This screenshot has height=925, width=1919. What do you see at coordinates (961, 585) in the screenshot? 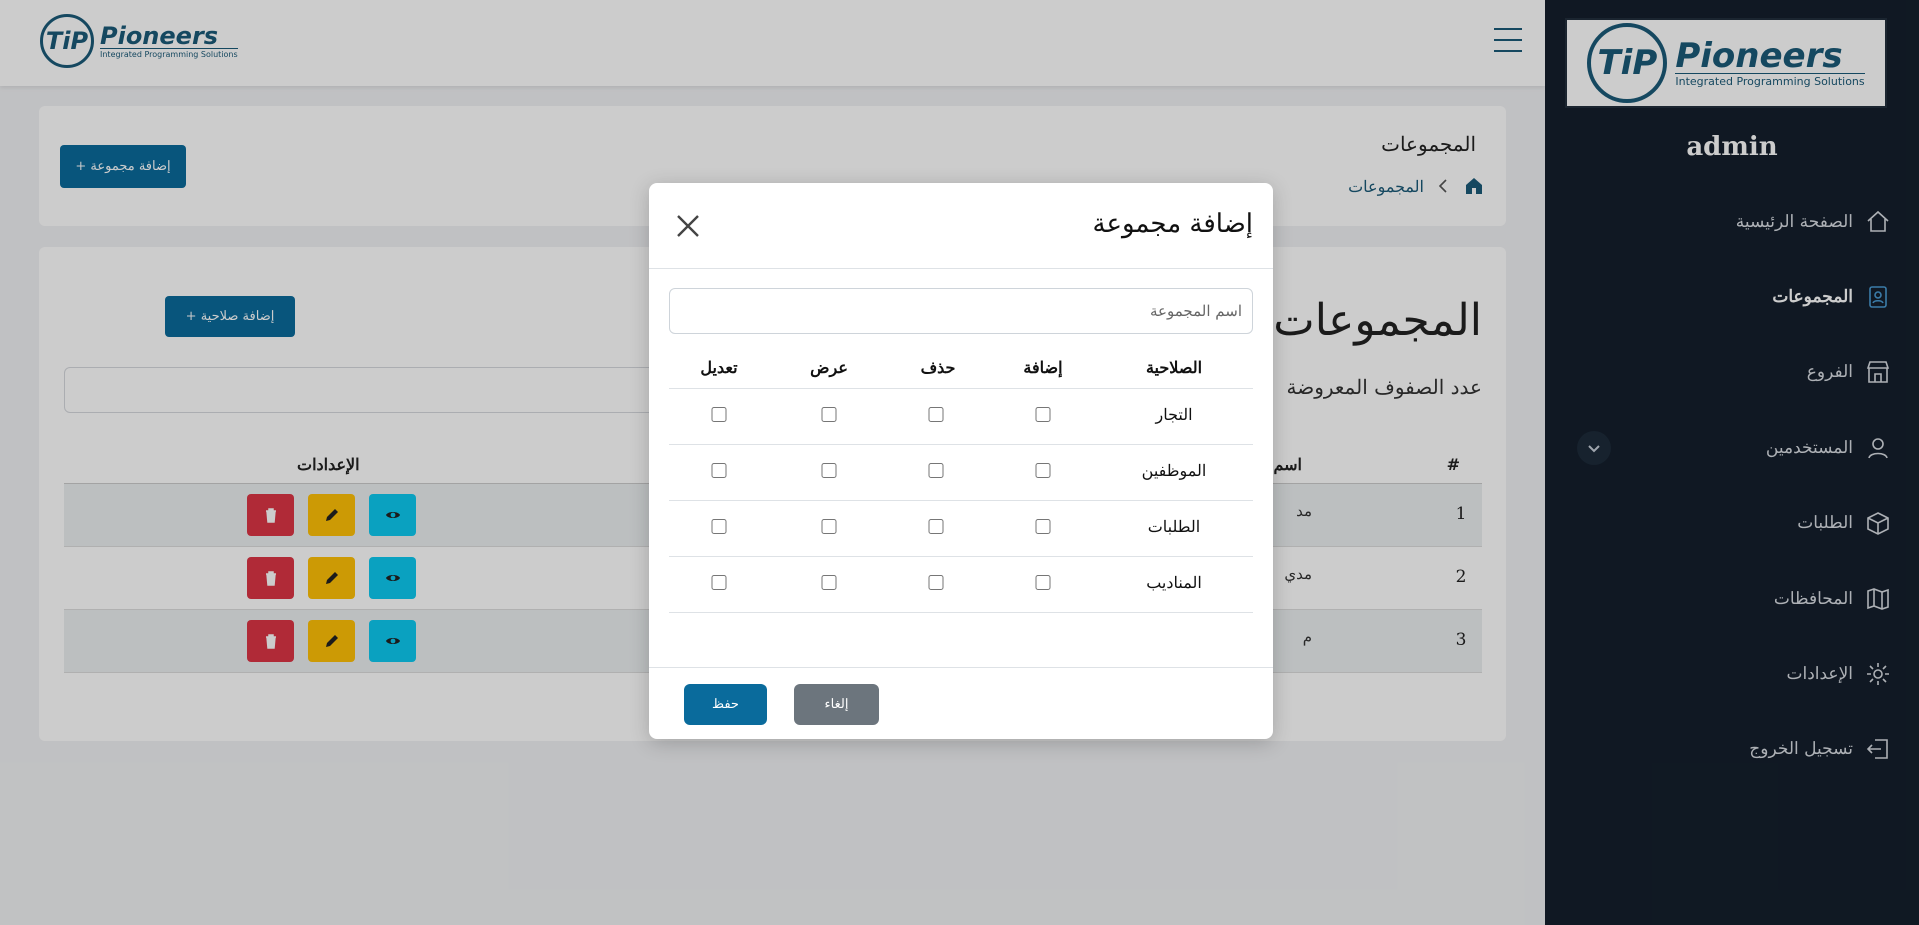
I see `permission-row: المناديب` at bounding box center [961, 585].